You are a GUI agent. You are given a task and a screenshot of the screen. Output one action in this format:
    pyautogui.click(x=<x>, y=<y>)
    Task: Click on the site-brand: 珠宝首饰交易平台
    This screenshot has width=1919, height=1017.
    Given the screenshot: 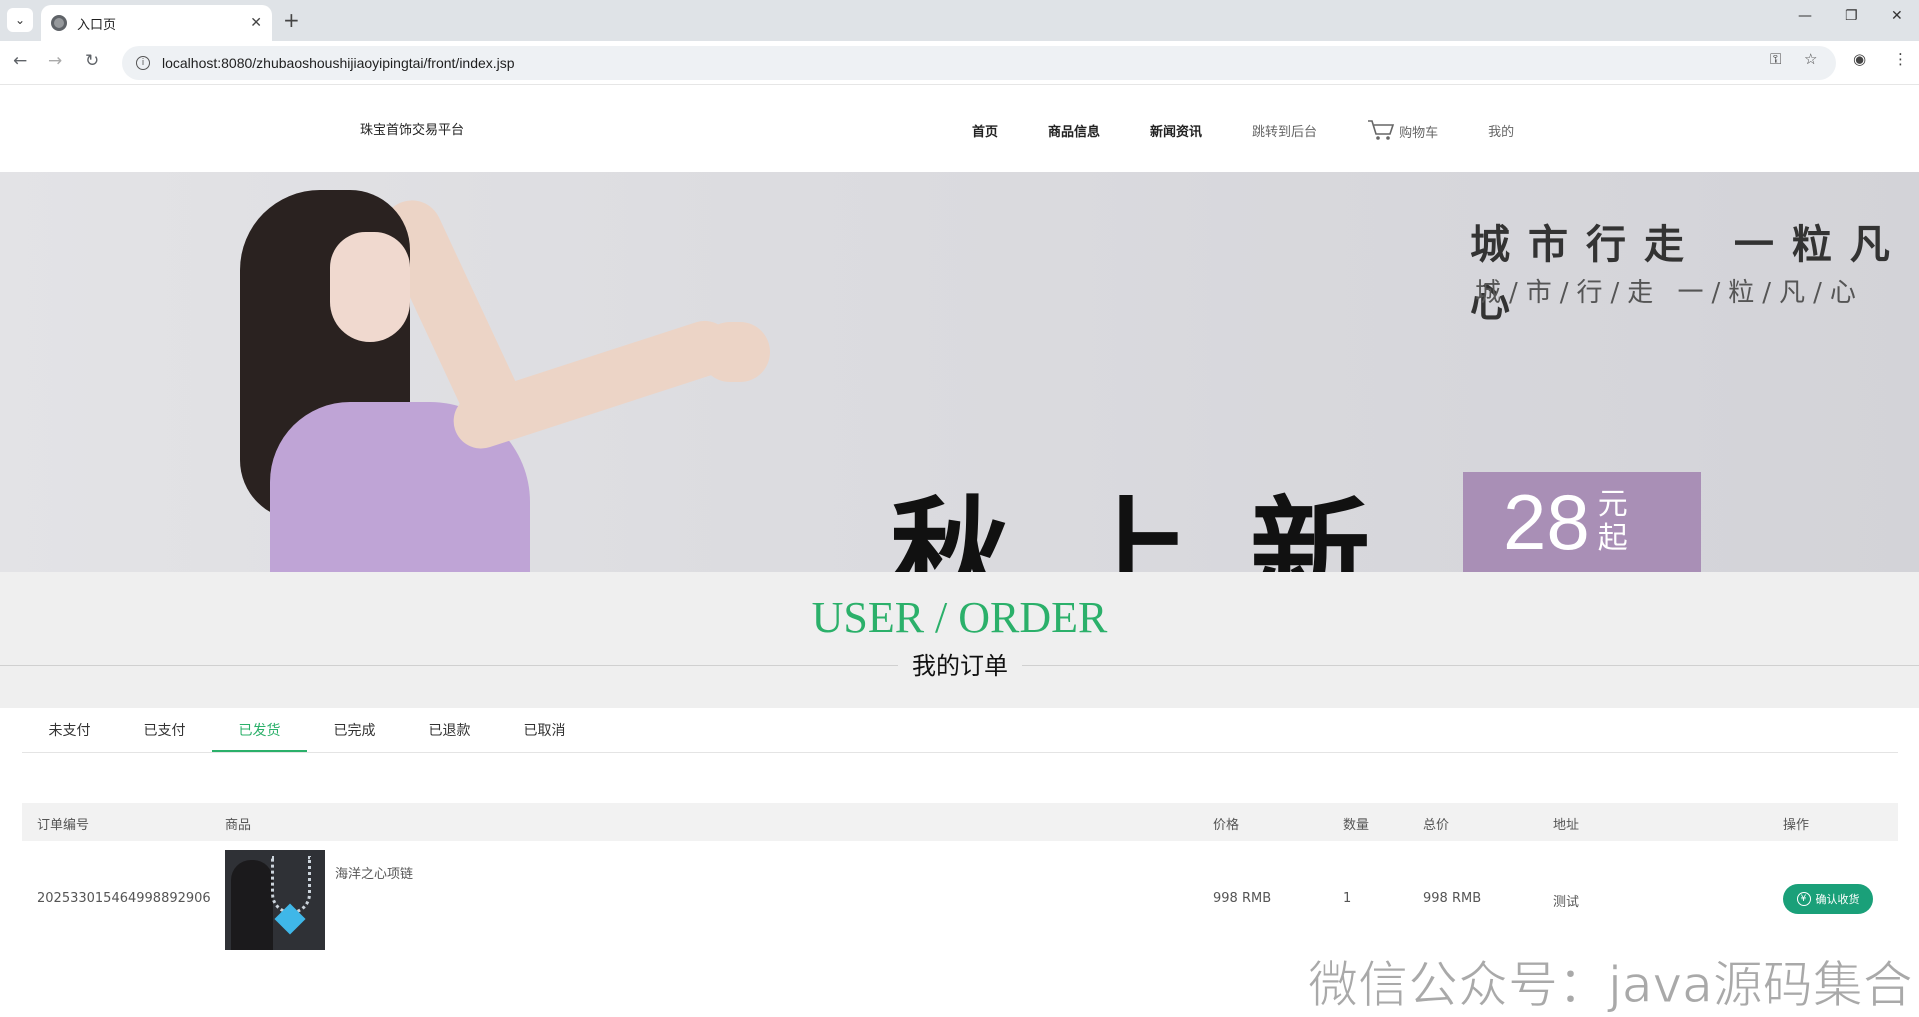 What is the action you would take?
    pyautogui.click(x=412, y=128)
    